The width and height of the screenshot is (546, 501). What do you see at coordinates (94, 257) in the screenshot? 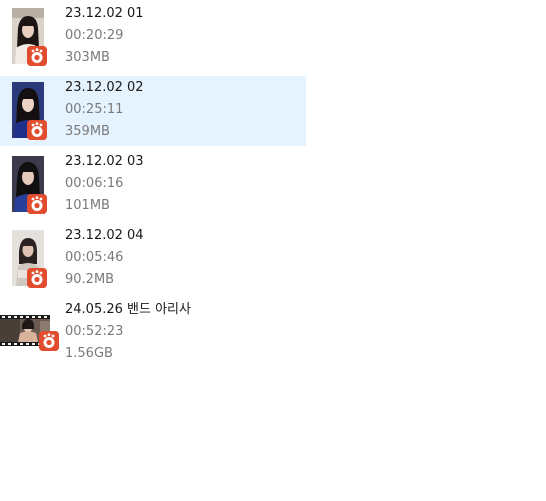
I see `file-duration: 00:05:46` at bounding box center [94, 257].